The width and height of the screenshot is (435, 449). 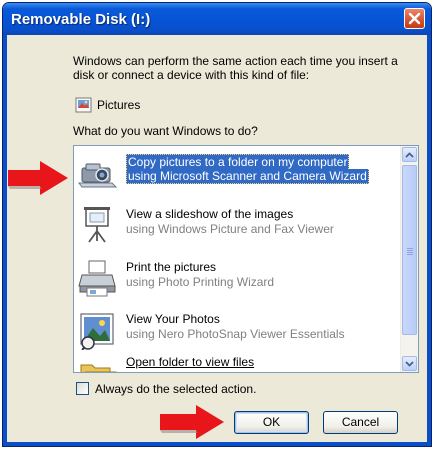 What do you see at coordinates (119, 105) in the screenshot?
I see `content-type-label: Pictures` at bounding box center [119, 105].